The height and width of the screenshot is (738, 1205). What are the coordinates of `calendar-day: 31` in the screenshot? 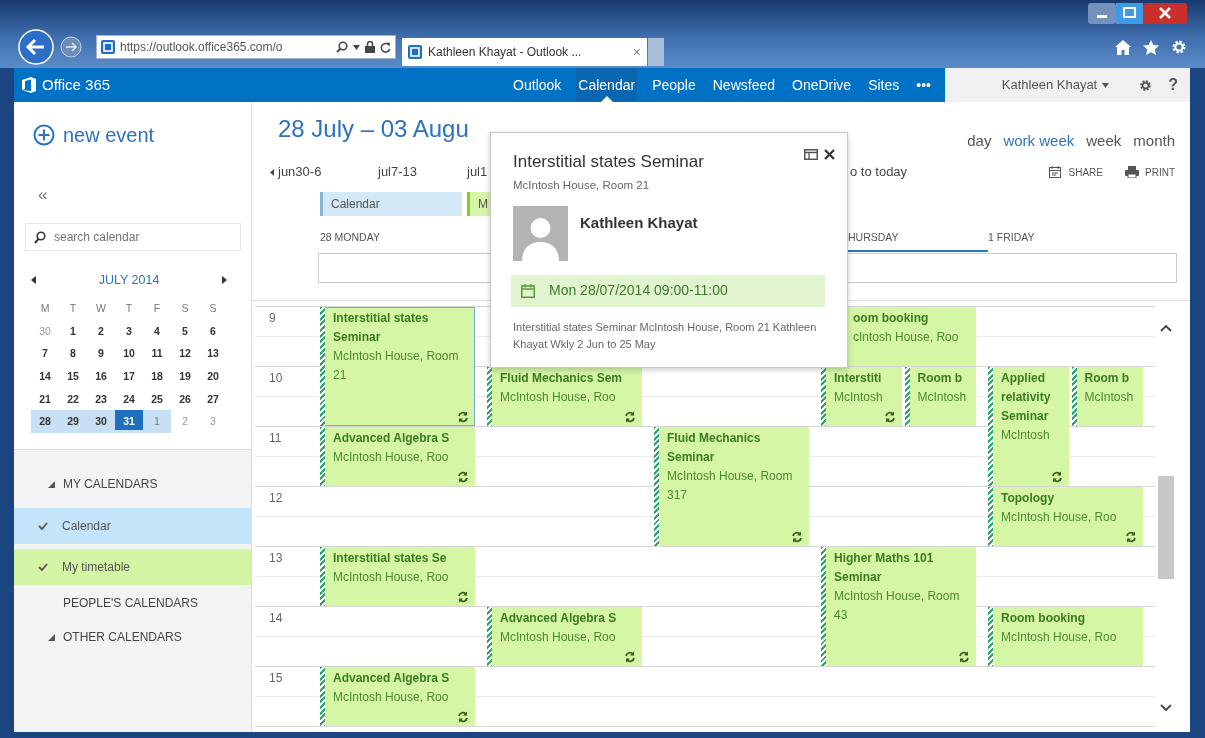 It's located at (129, 422).